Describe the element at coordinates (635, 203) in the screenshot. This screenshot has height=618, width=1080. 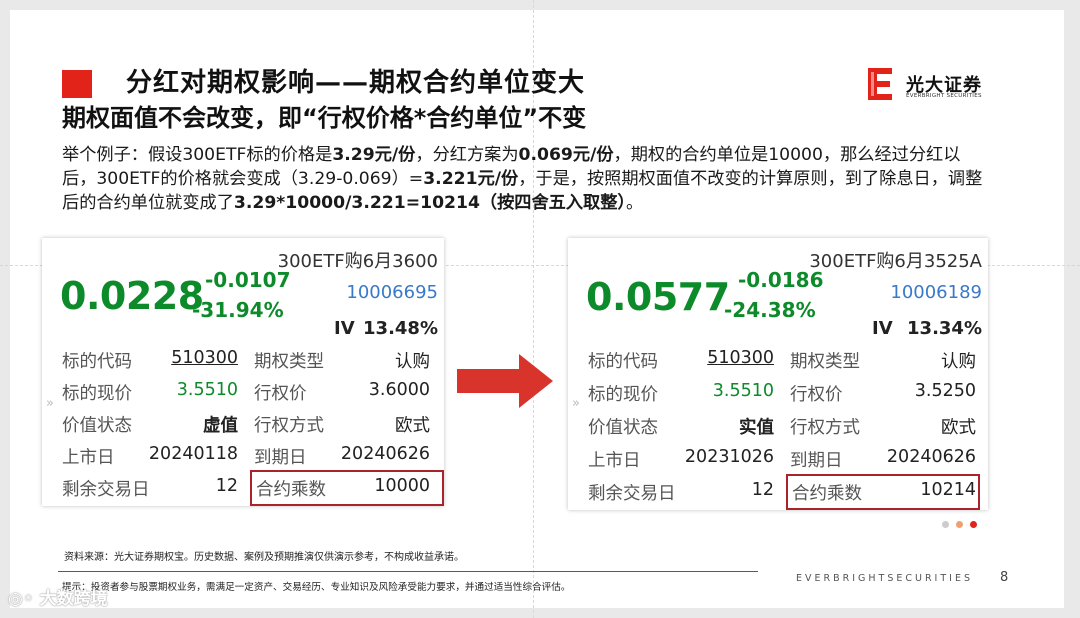
I see `para-text-5: 。` at that location.